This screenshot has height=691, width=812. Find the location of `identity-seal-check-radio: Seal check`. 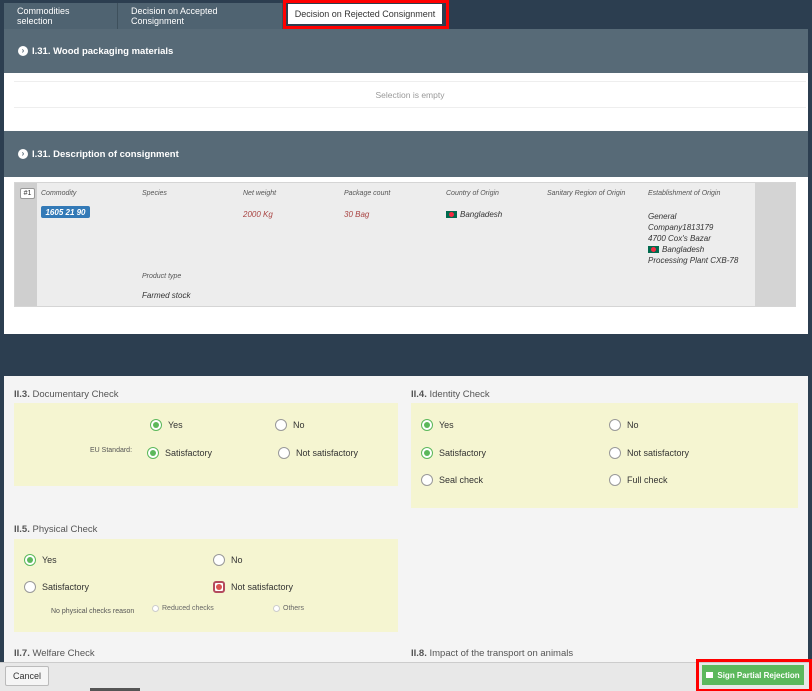

identity-seal-check-radio: Seal check is located at coordinates (452, 480).